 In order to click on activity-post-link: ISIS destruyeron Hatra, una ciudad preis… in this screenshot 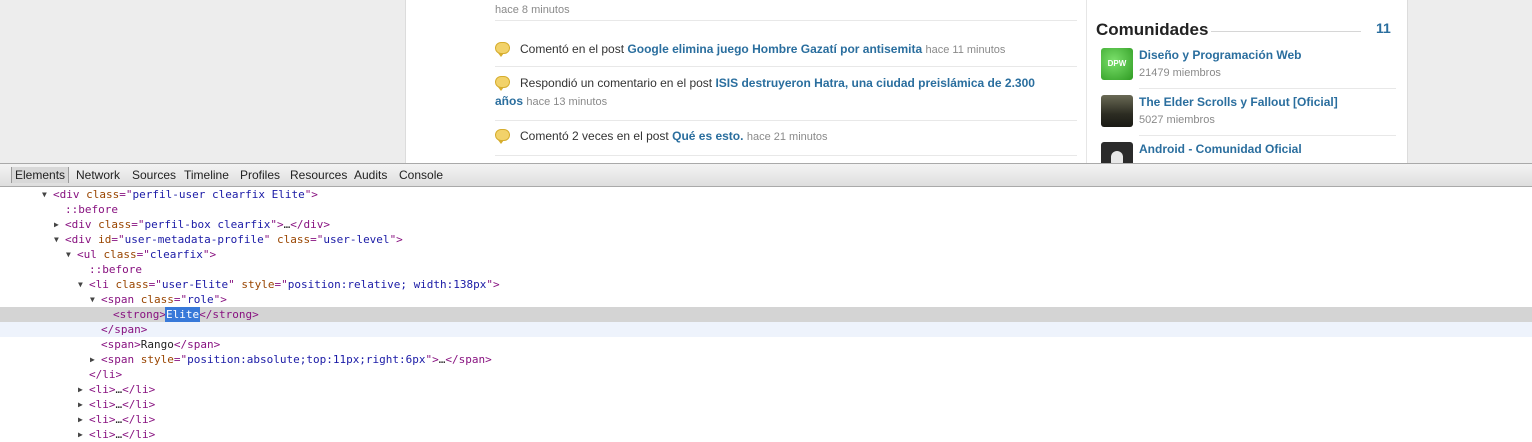, I will do `click(874, 83)`.